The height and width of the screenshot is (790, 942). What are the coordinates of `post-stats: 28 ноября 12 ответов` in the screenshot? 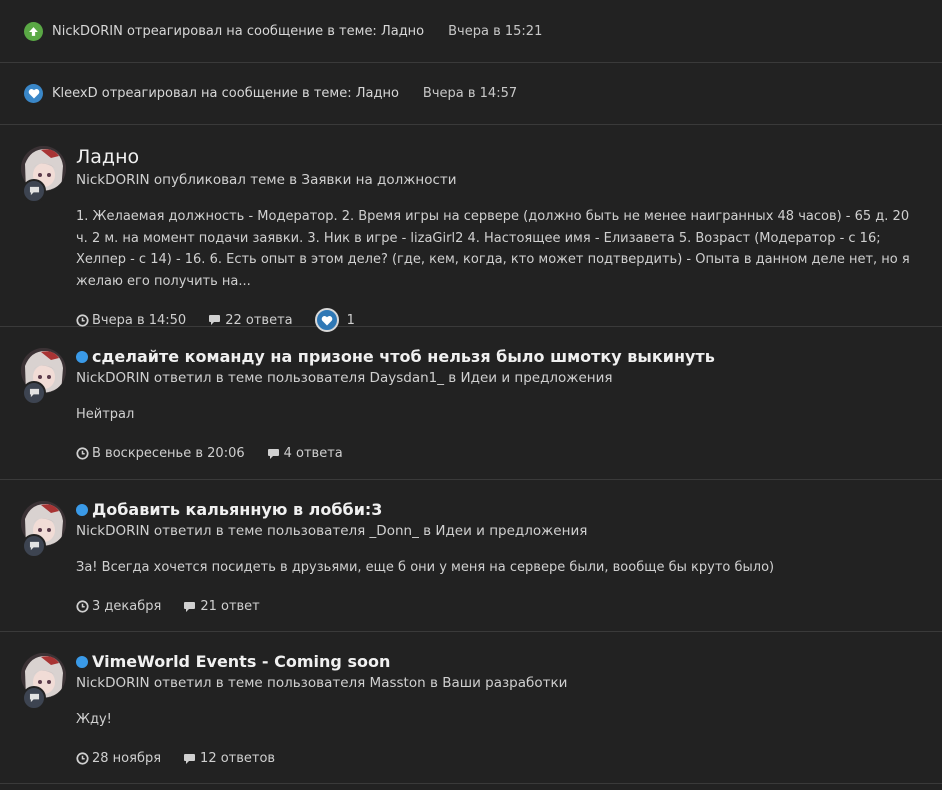 It's located at (499, 759).